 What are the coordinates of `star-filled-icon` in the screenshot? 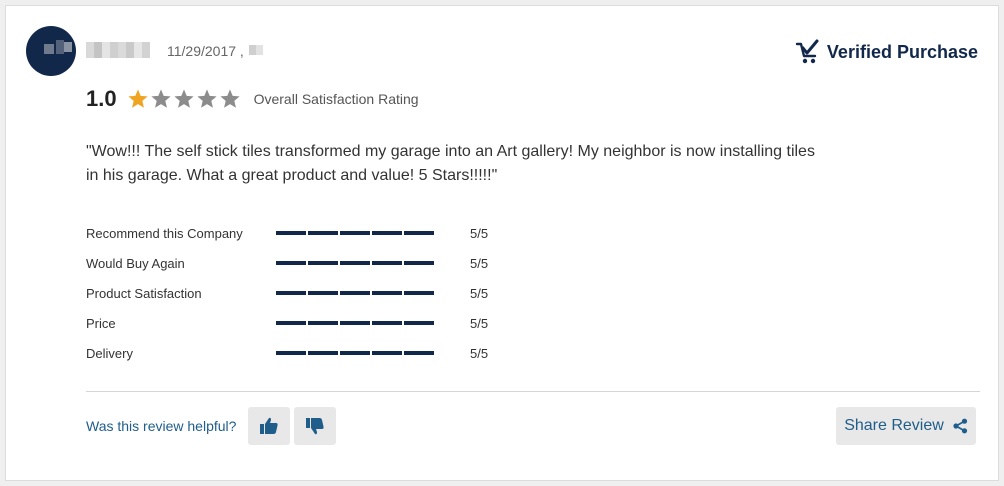 It's located at (137, 98).